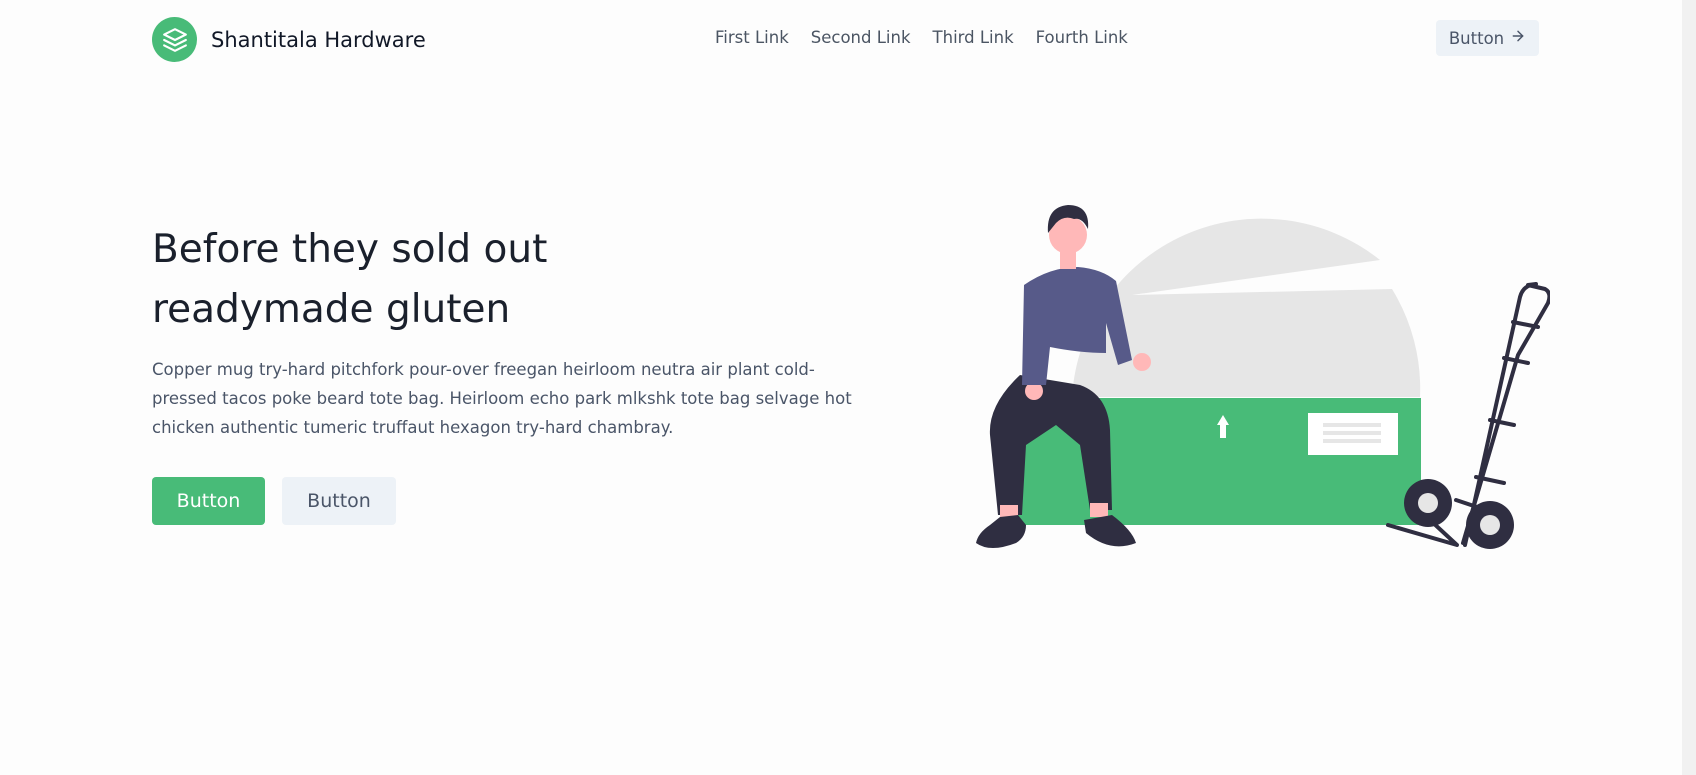  I want to click on secondary-button: Button, so click(339, 501).